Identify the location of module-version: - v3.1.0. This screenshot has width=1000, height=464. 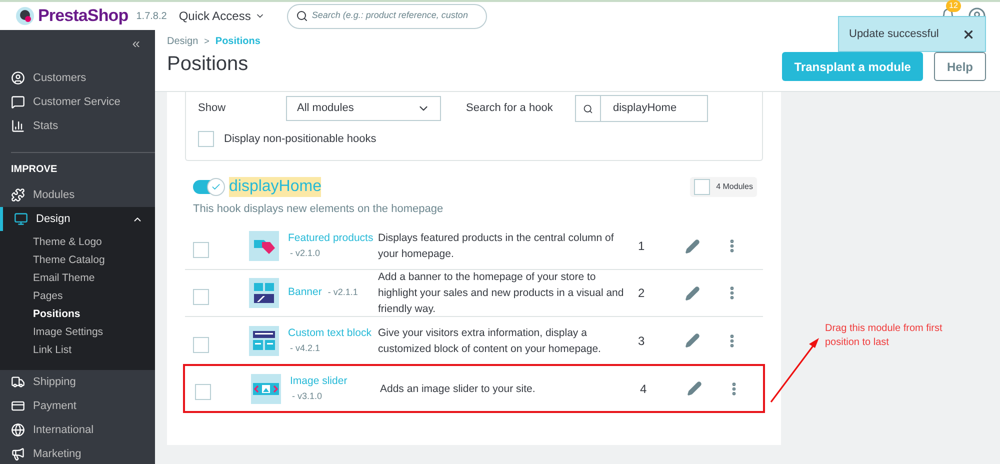
(307, 396).